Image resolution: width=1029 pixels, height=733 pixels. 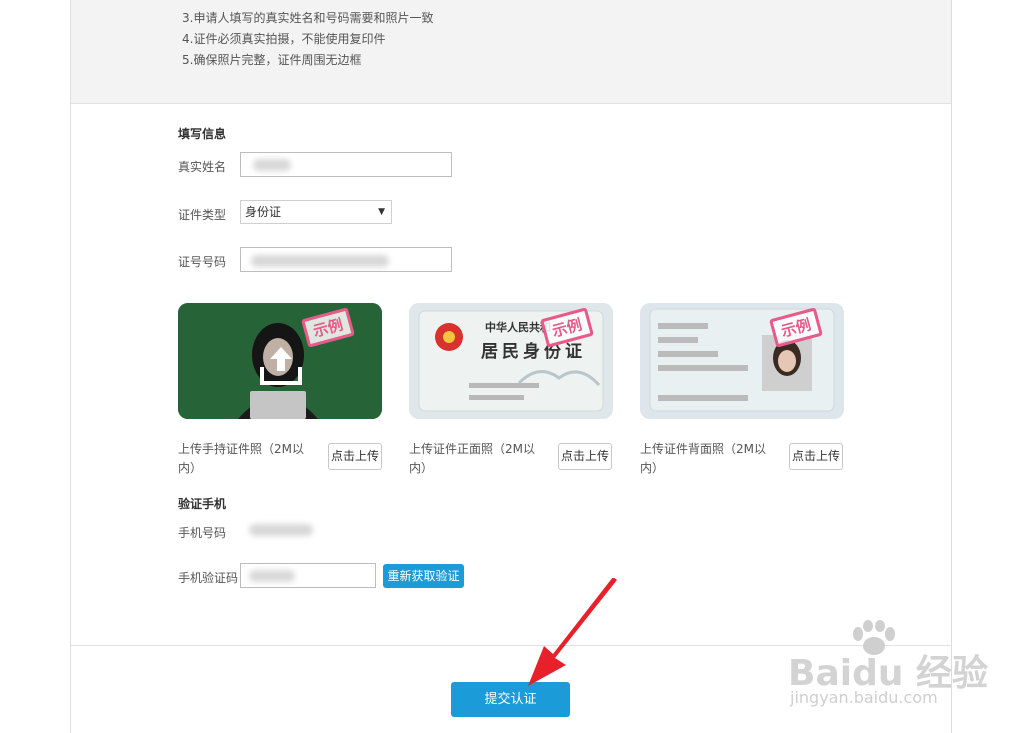 What do you see at coordinates (202, 134) in the screenshot?
I see `fill-info-title: 填写信息` at bounding box center [202, 134].